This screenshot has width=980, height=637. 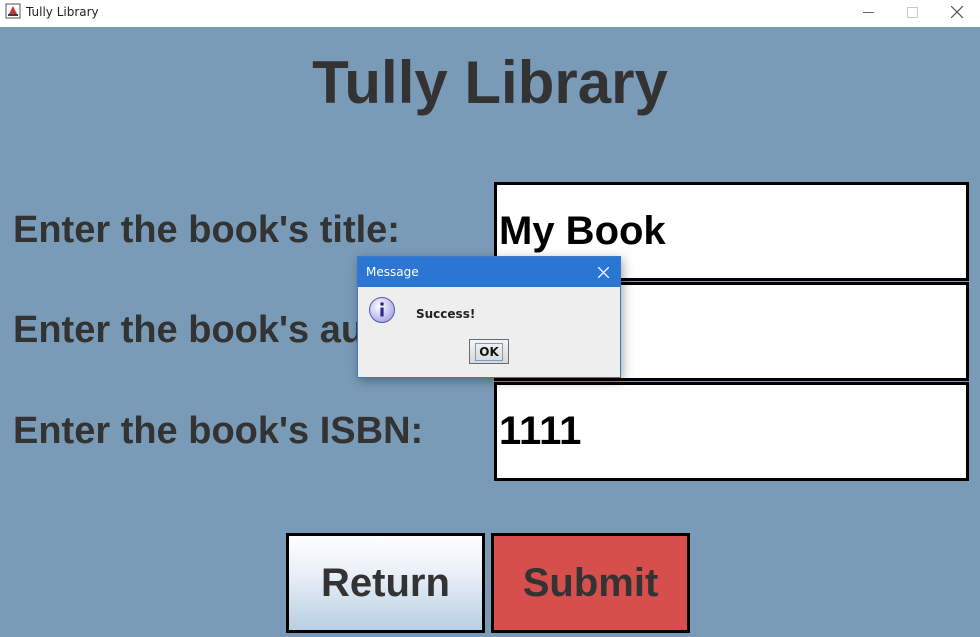 I want to click on dialog-message: Success!, so click(x=446, y=314).